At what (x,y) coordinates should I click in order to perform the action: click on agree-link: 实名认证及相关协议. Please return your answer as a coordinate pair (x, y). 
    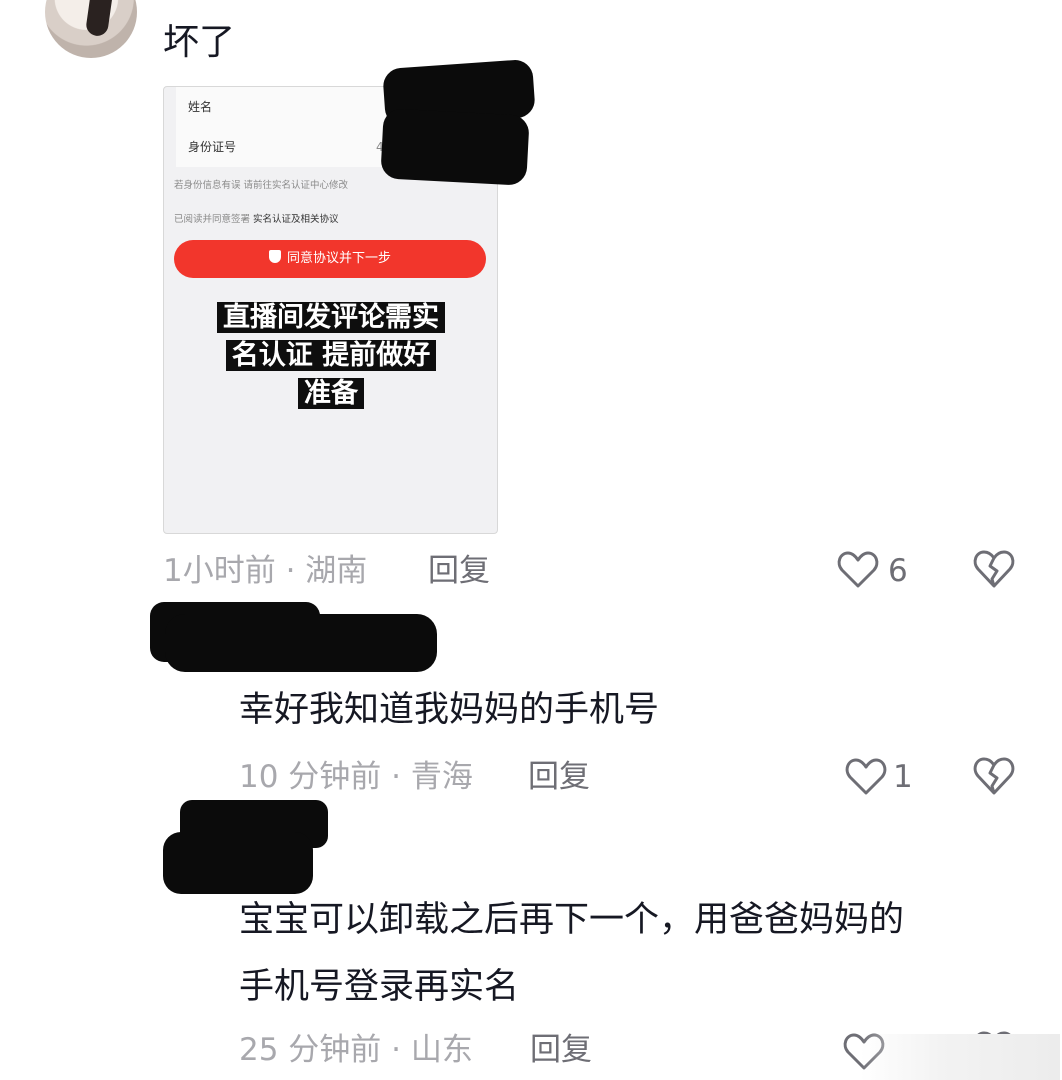
    Looking at the image, I should click on (296, 219).